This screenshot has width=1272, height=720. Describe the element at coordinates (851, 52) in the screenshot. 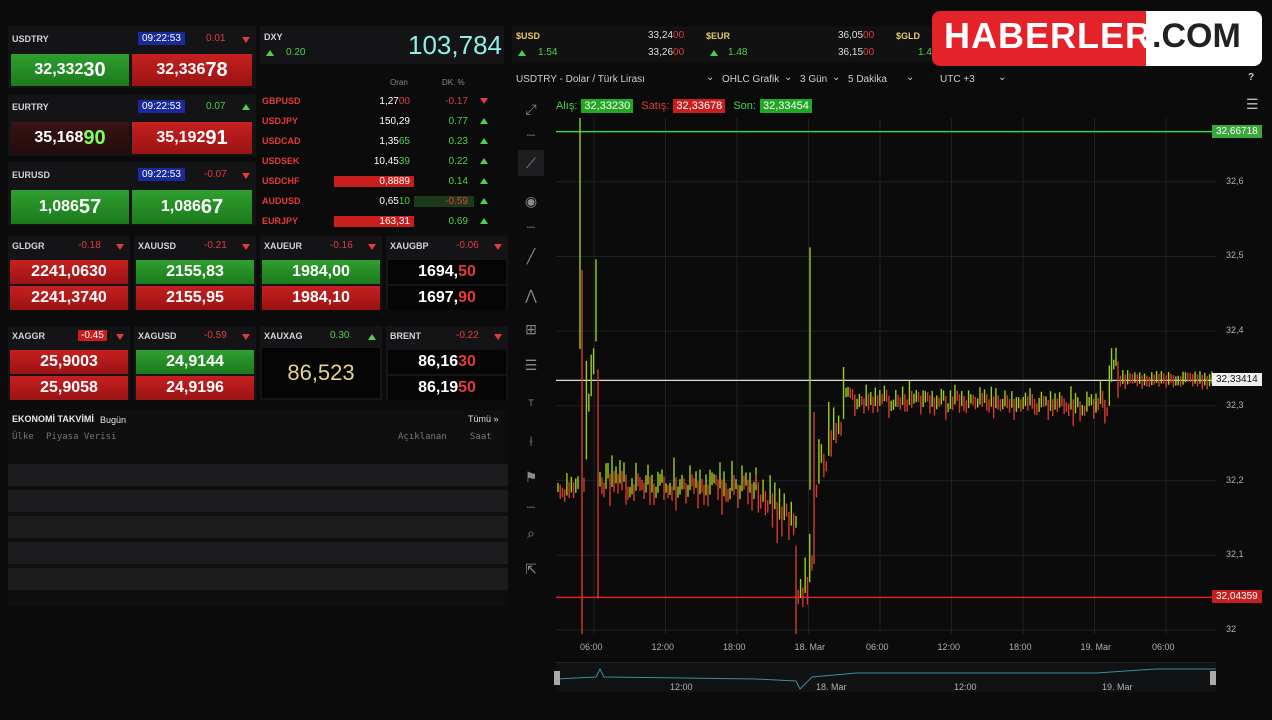

I see `ticker-eur-b-main: 36,15` at that location.